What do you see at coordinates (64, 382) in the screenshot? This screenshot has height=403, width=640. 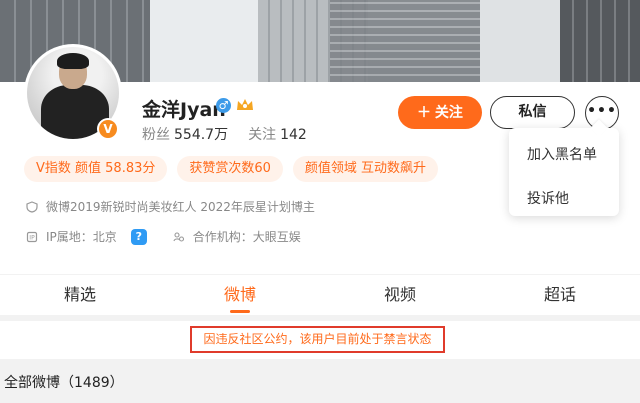 I see `all-posts-header: 全部微博（1489）` at bounding box center [64, 382].